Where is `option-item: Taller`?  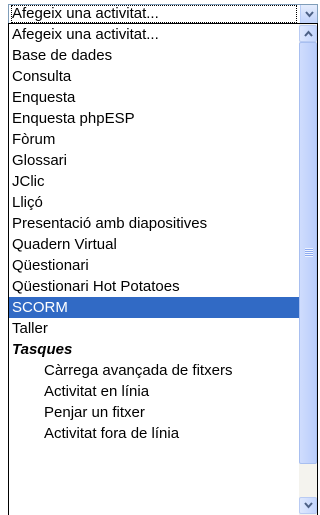
option-item: Taller is located at coordinates (154, 328).